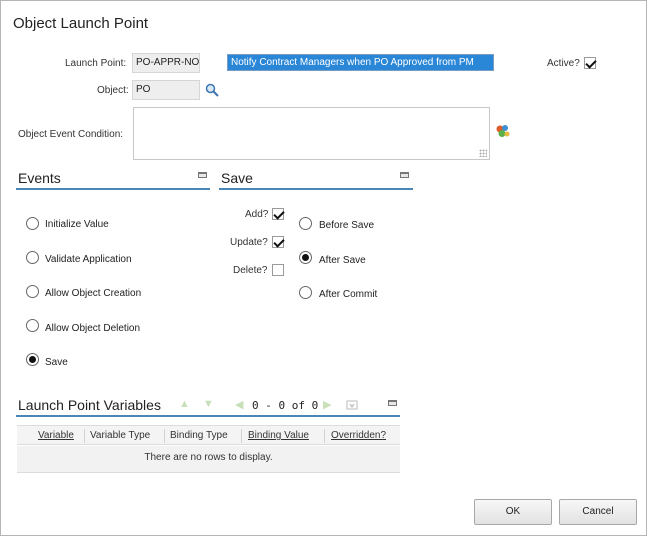 The width and height of the screenshot is (647, 536). What do you see at coordinates (278, 270) in the screenshot?
I see `delete-checkbox` at bounding box center [278, 270].